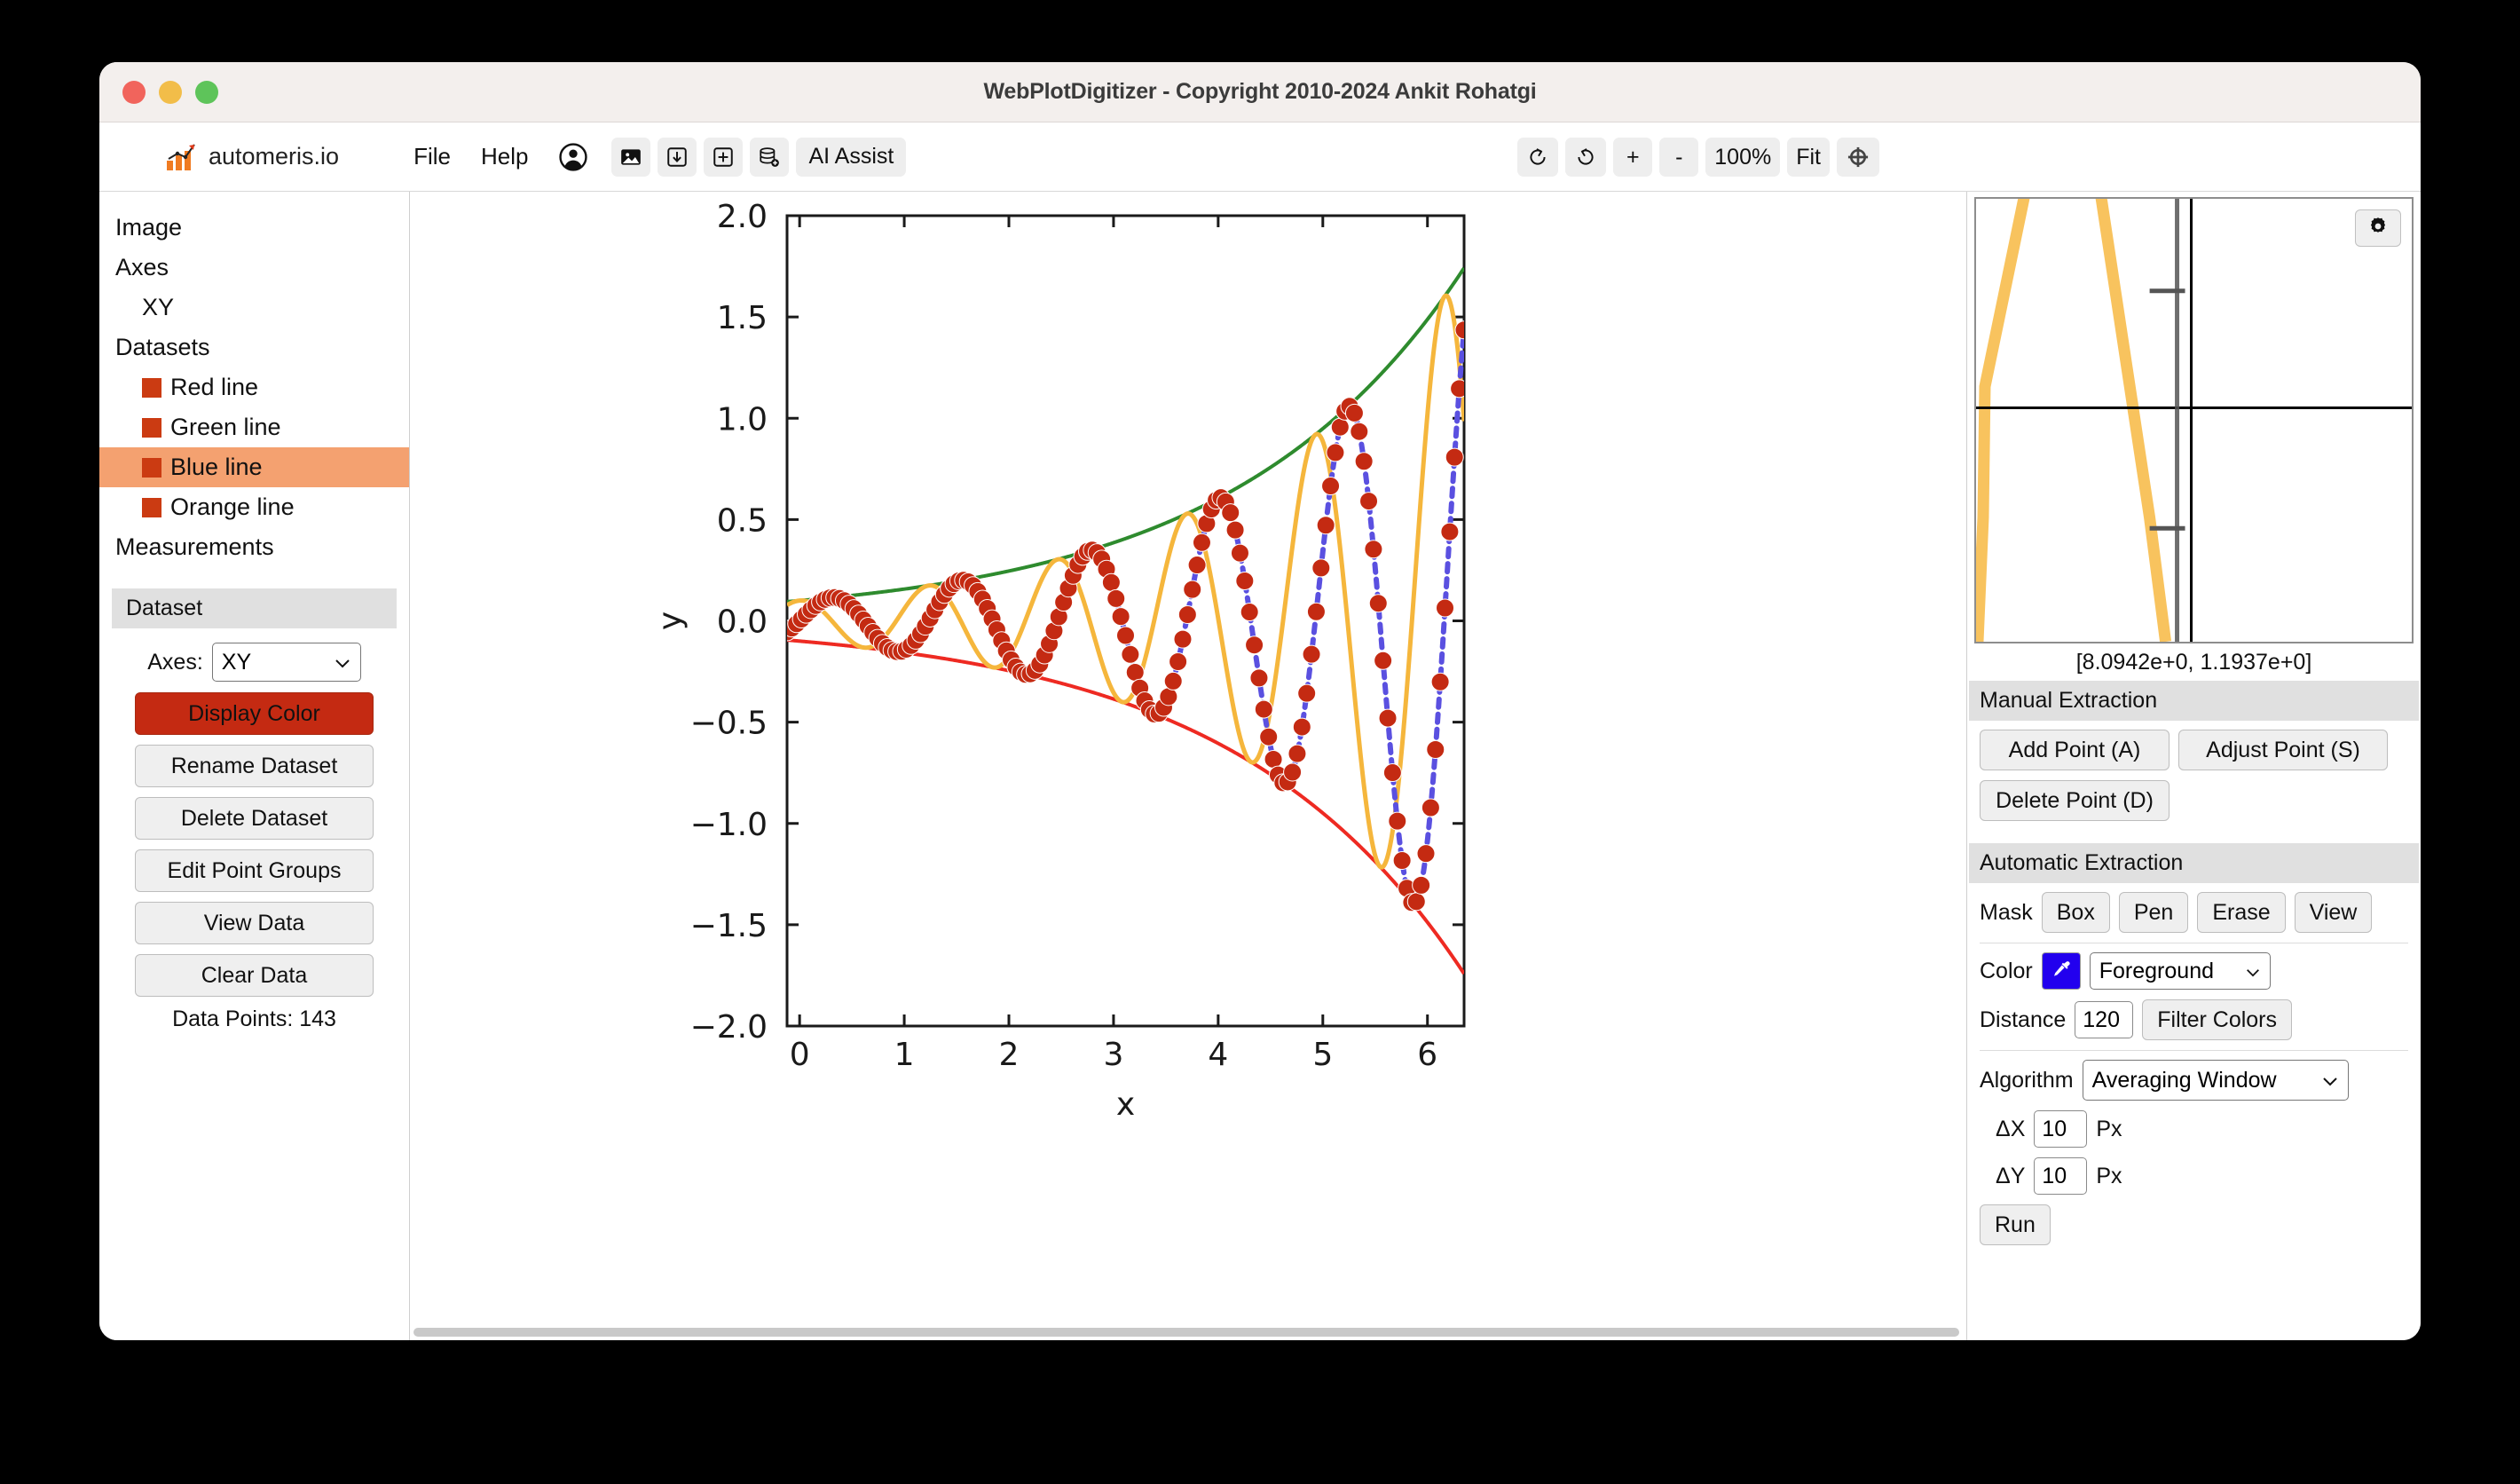 The image size is (2520, 1484). I want to click on axes-select: XY, so click(286, 662).